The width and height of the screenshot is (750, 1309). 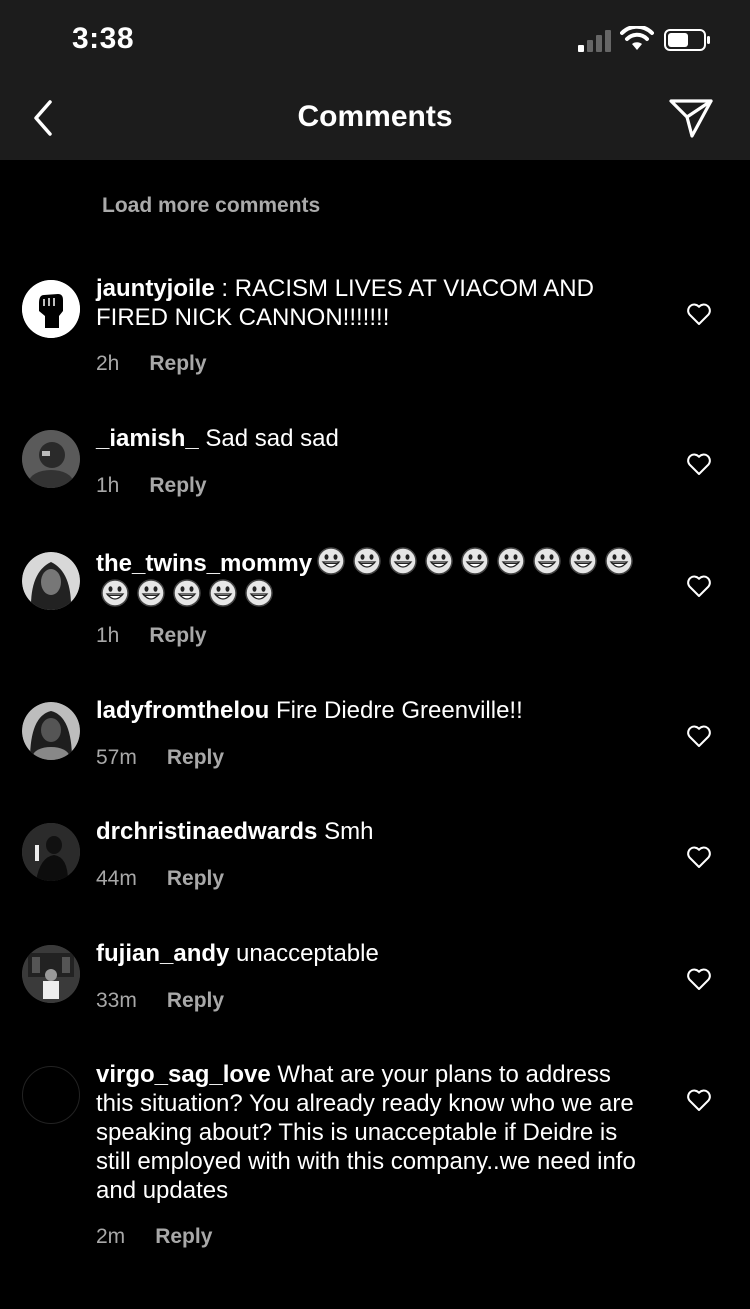 I want to click on comment-username: ladyfromthelou, so click(x=182, y=710).